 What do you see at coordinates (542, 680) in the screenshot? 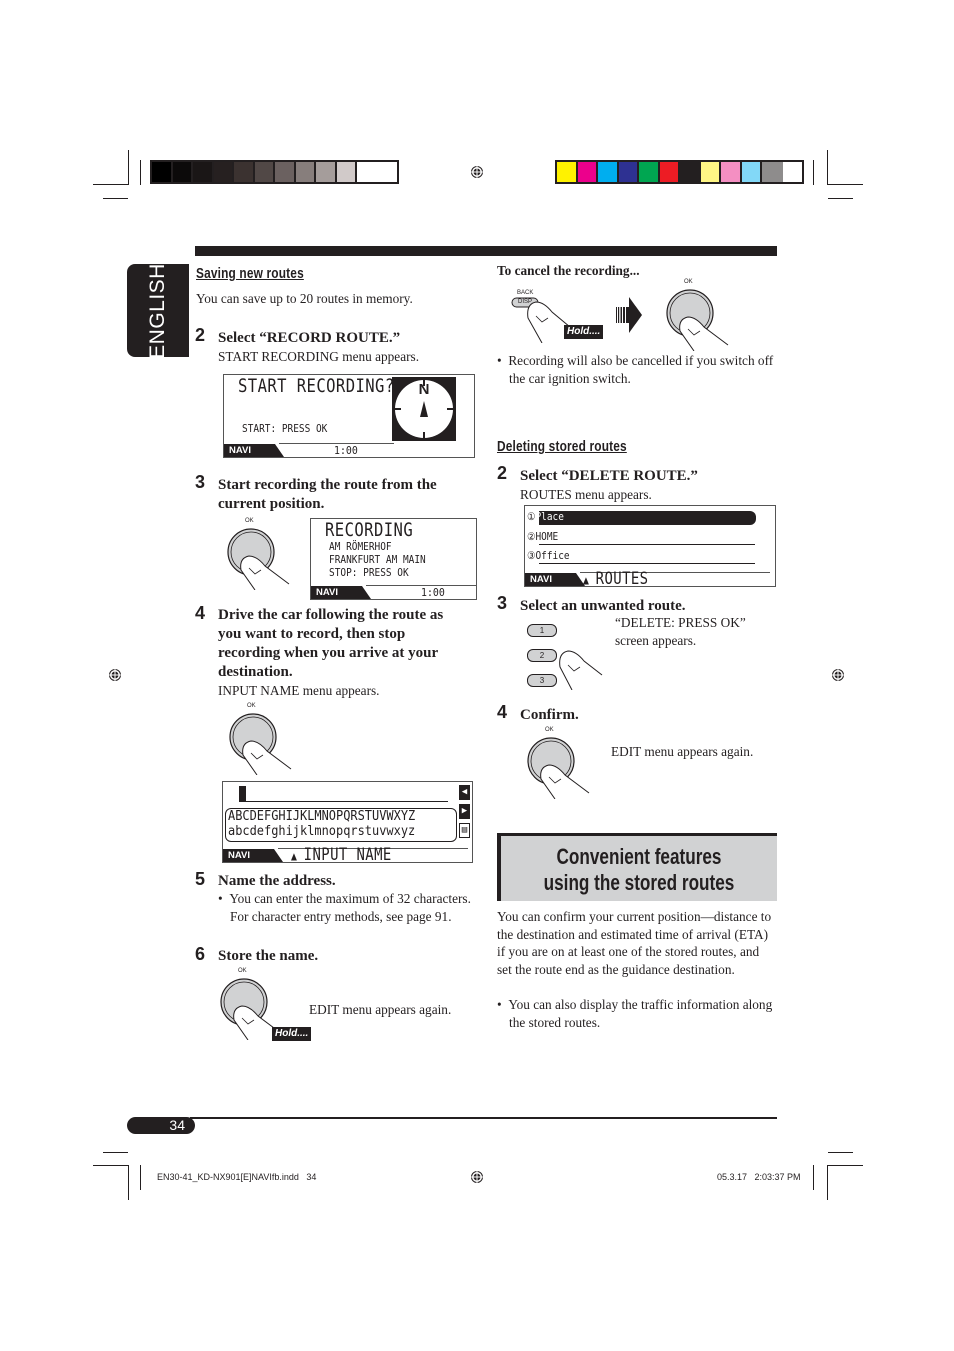
I see `preset-button-3: 3` at bounding box center [542, 680].